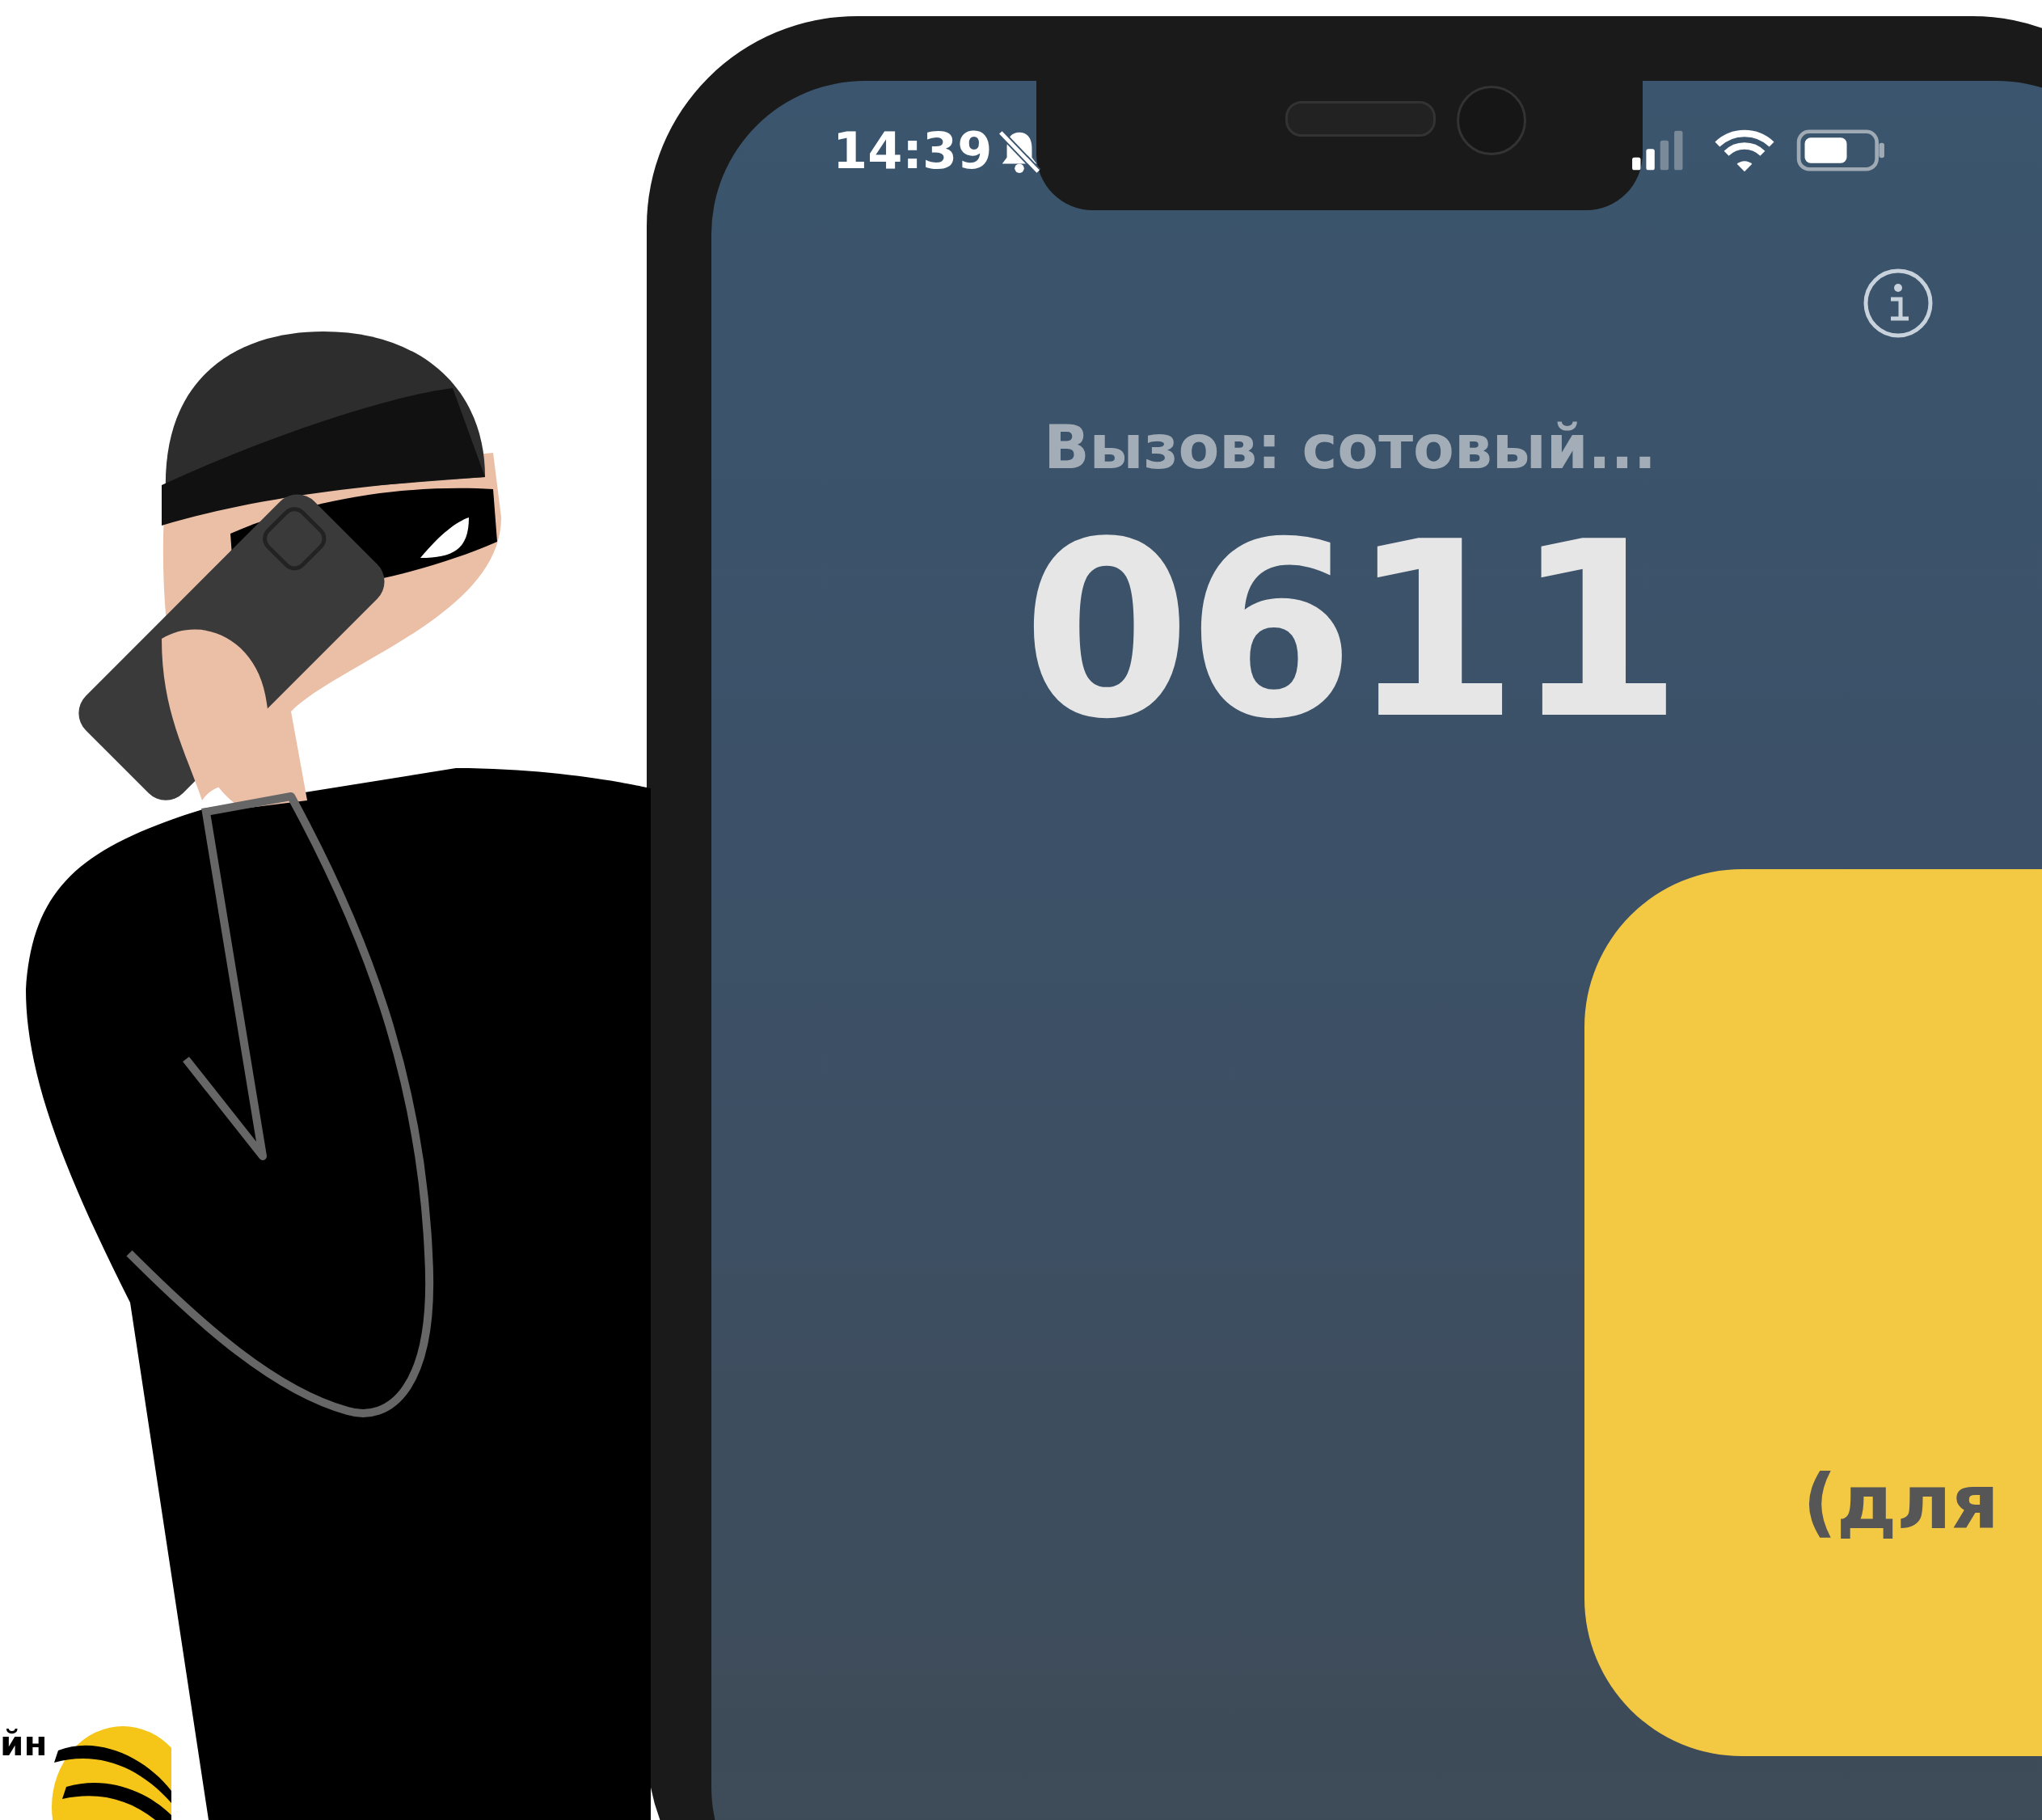  I want to click on info-icon, so click(1898, 303).